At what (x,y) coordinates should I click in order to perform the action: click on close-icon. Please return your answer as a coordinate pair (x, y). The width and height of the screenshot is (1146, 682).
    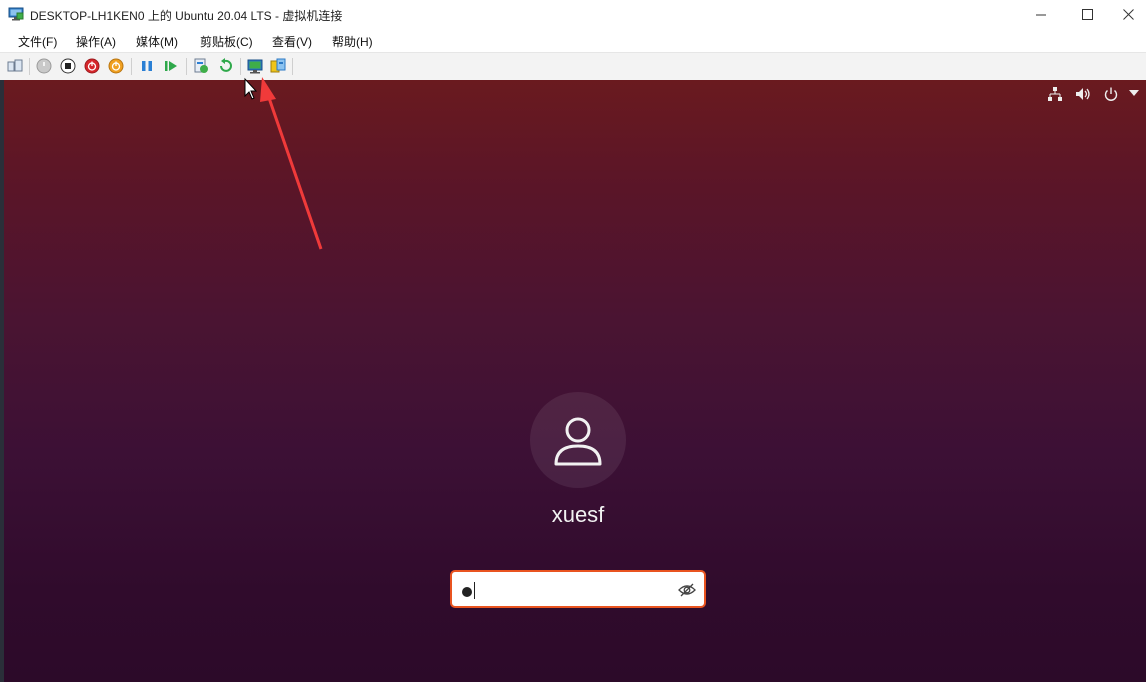
    Looking at the image, I should click on (1128, 14).